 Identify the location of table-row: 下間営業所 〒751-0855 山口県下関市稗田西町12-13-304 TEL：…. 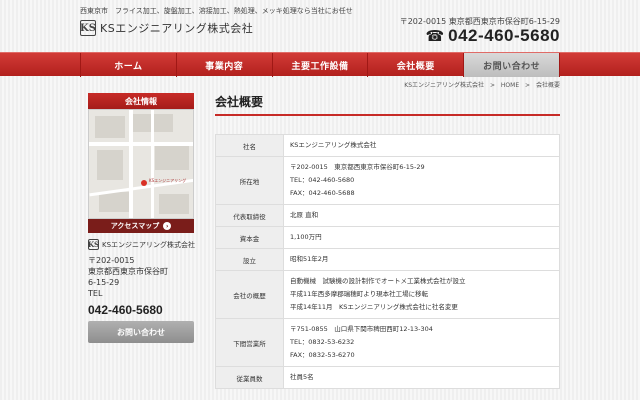
(387, 342).